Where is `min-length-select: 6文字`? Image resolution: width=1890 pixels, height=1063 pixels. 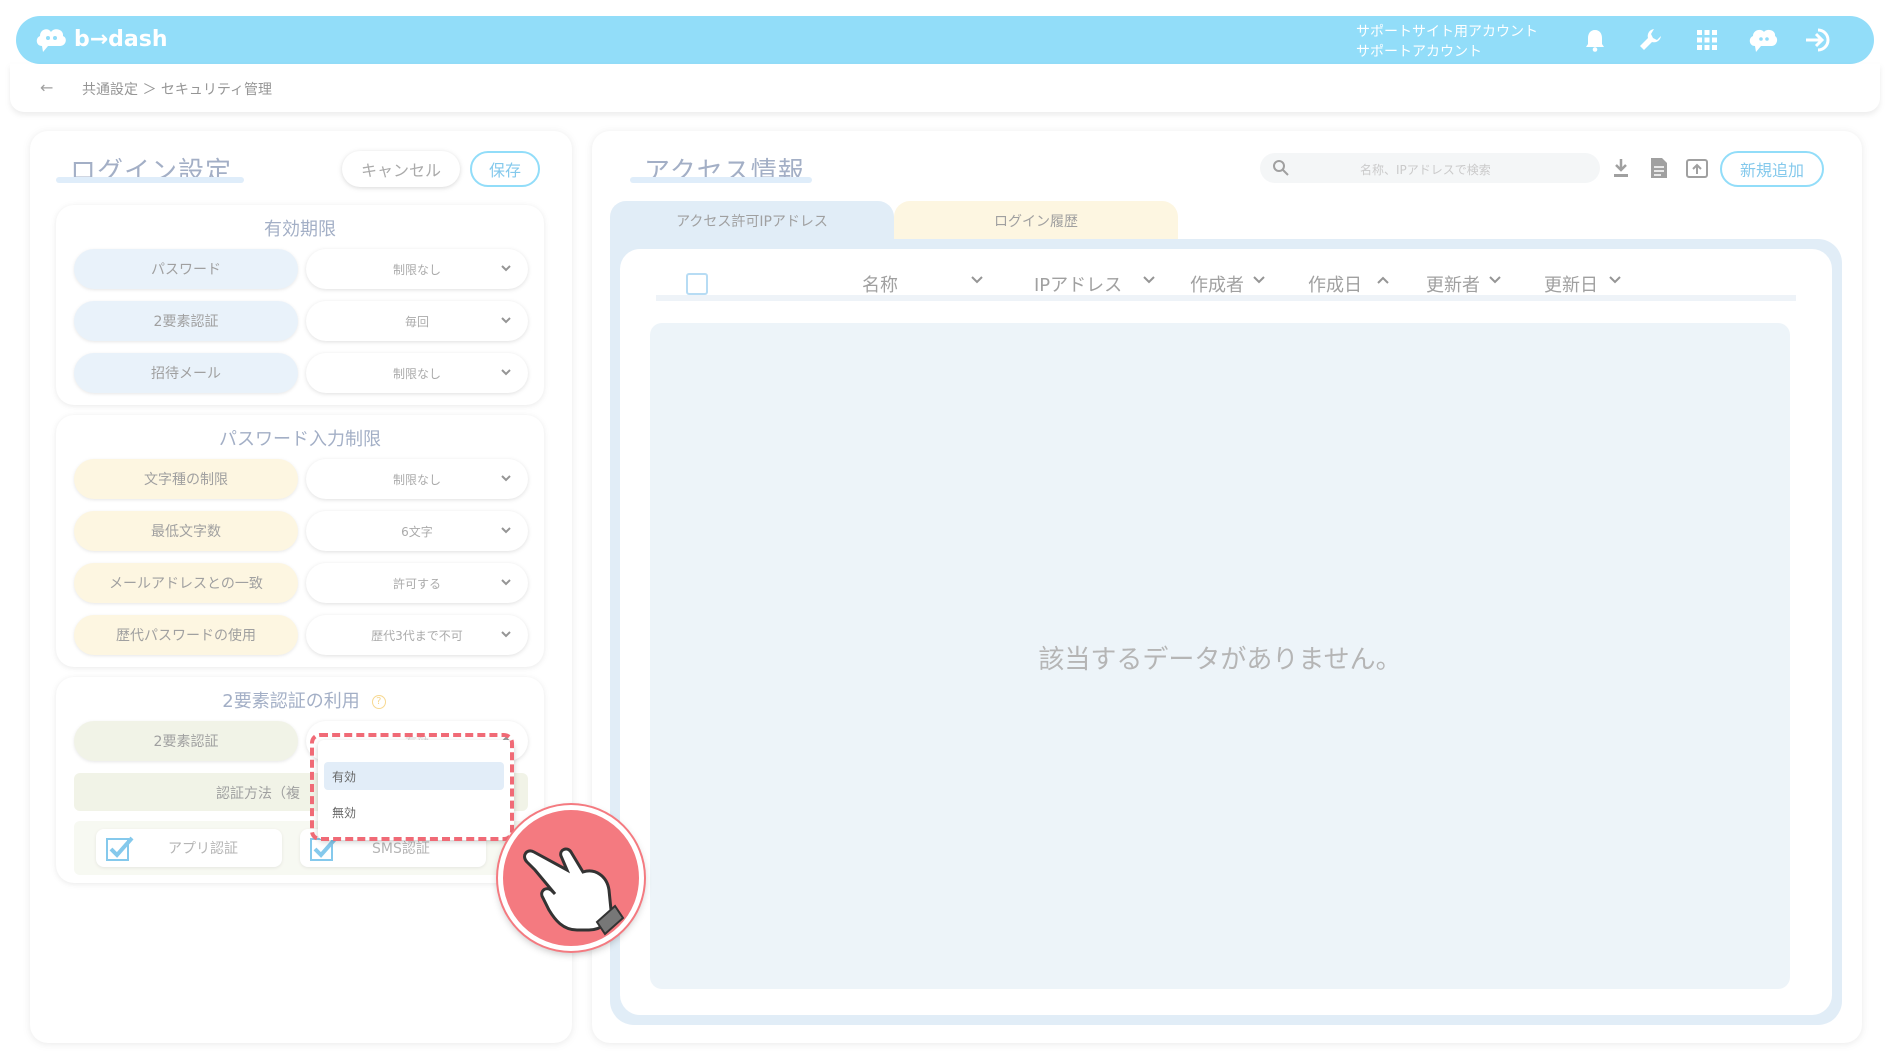
min-length-select: 6文字 is located at coordinates (417, 531).